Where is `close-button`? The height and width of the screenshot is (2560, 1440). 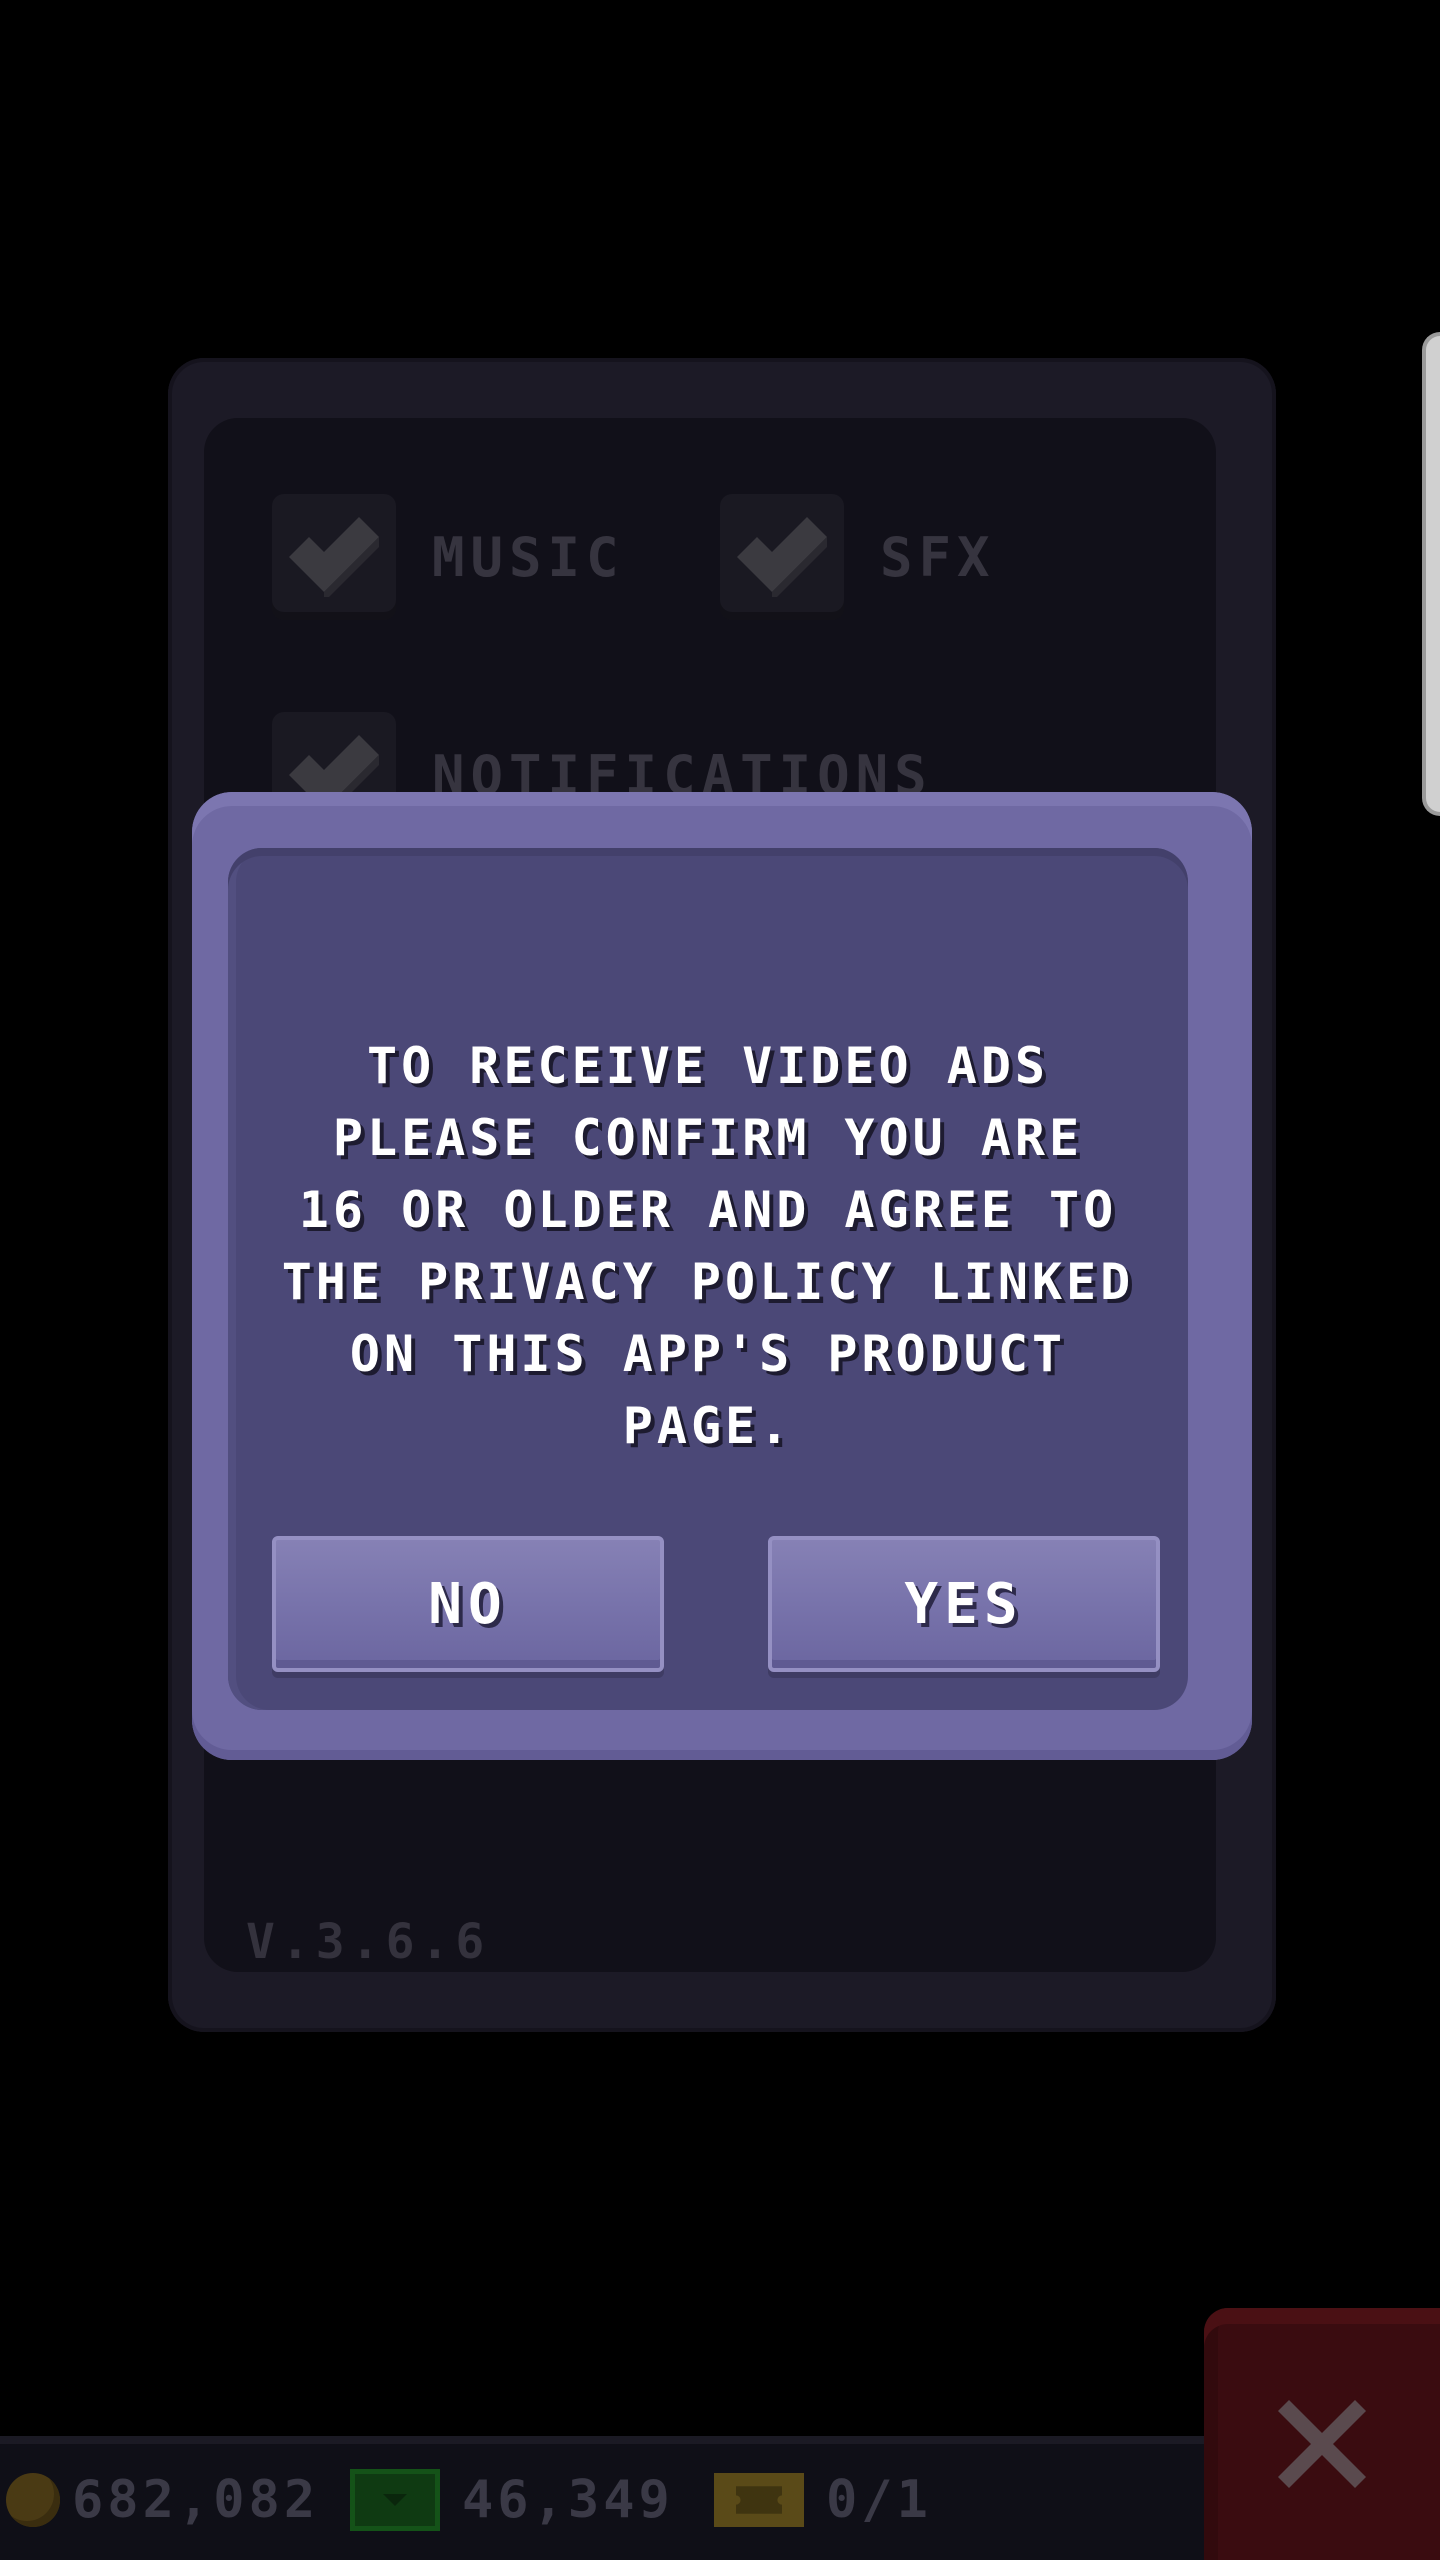 close-button is located at coordinates (1322, 2434).